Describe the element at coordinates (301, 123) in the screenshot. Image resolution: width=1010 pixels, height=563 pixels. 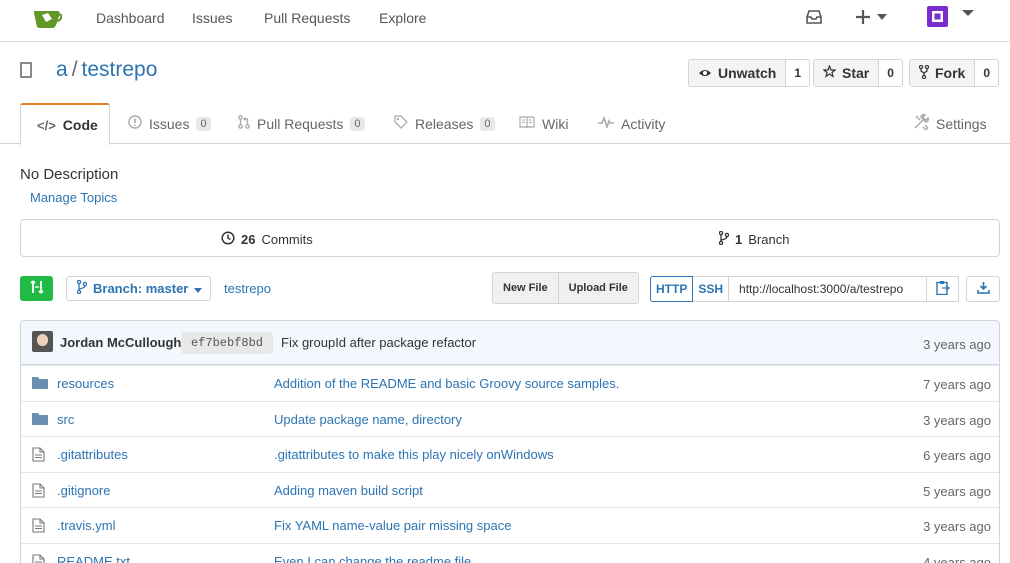
I see `tab-pull-requests: Pull Requests 0` at that location.